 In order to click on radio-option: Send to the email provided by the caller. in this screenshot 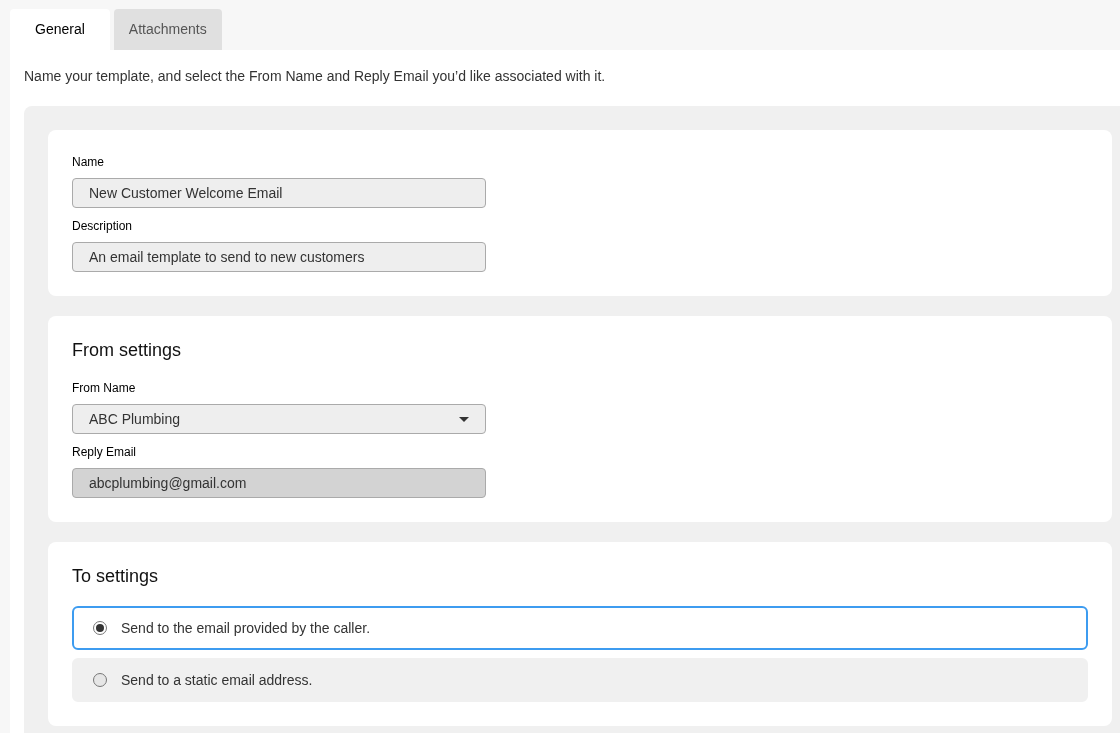, I will do `click(580, 628)`.